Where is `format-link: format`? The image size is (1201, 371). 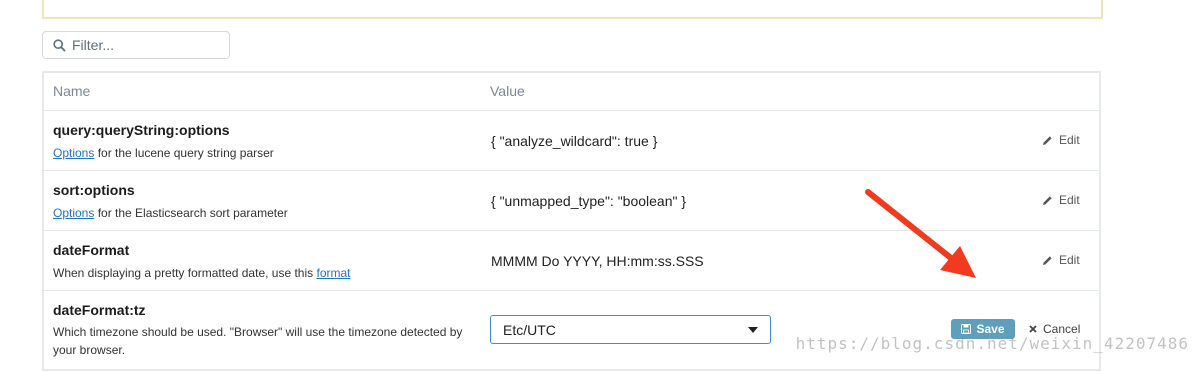 format-link: format is located at coordinates (333, 273).